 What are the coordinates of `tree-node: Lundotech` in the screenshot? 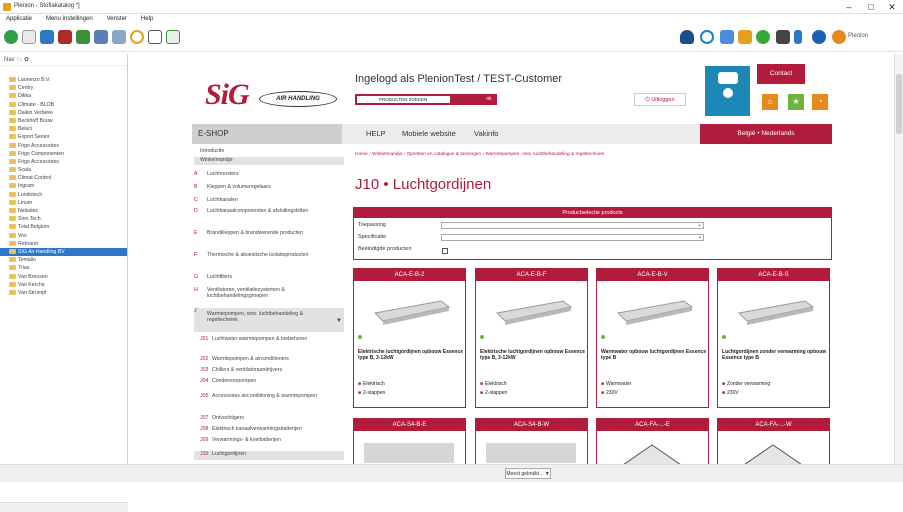 It's located at (63, 195).